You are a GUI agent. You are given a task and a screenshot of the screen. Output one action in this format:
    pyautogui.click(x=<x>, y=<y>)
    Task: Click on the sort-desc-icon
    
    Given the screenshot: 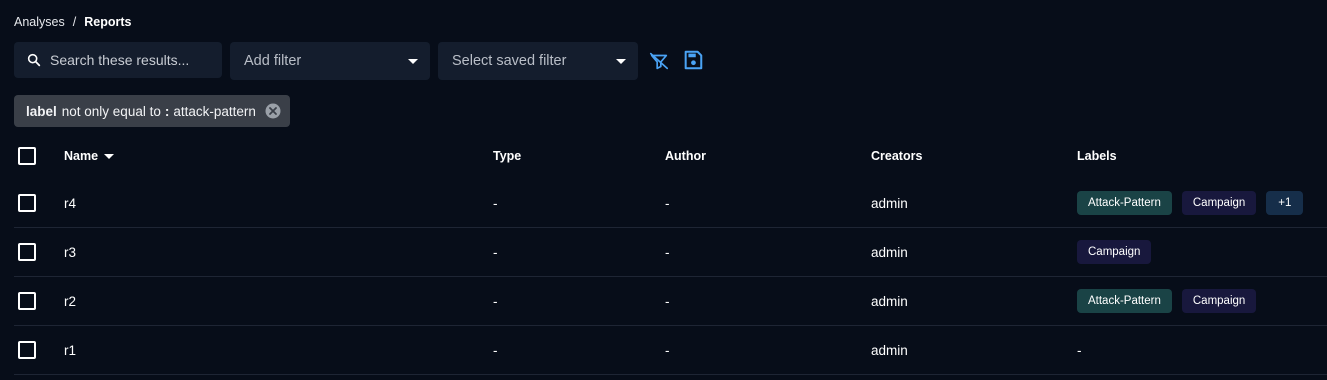 What is the action you would take?
    pyautogui.click(x=109, y=156)
    